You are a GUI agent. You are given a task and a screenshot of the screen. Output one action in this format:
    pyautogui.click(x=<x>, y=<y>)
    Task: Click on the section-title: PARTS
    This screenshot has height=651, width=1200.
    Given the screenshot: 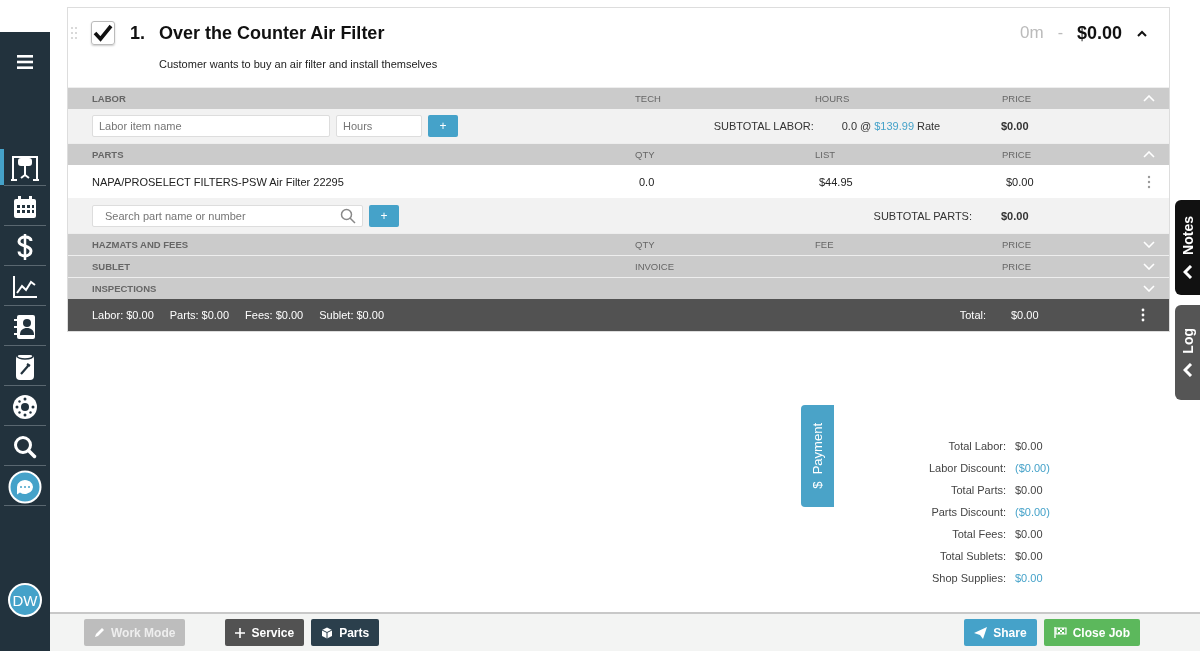 What is the action you would take?
    pyautogui.click(x=108, y=154)
    